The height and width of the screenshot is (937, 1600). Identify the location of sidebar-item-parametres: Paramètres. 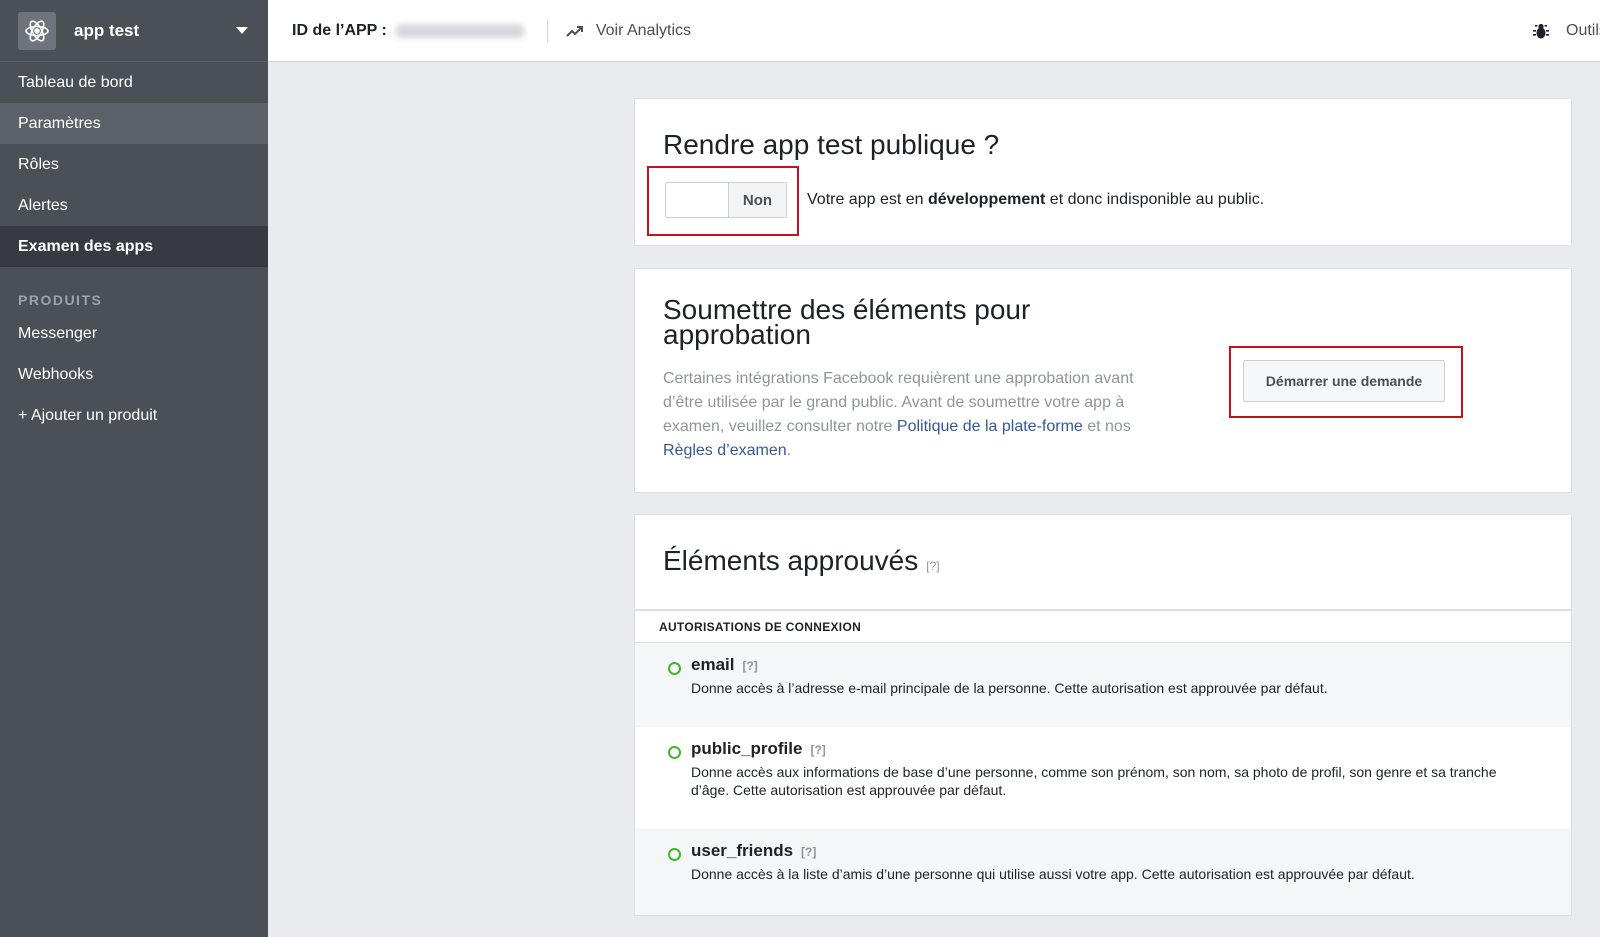
(134, 123).